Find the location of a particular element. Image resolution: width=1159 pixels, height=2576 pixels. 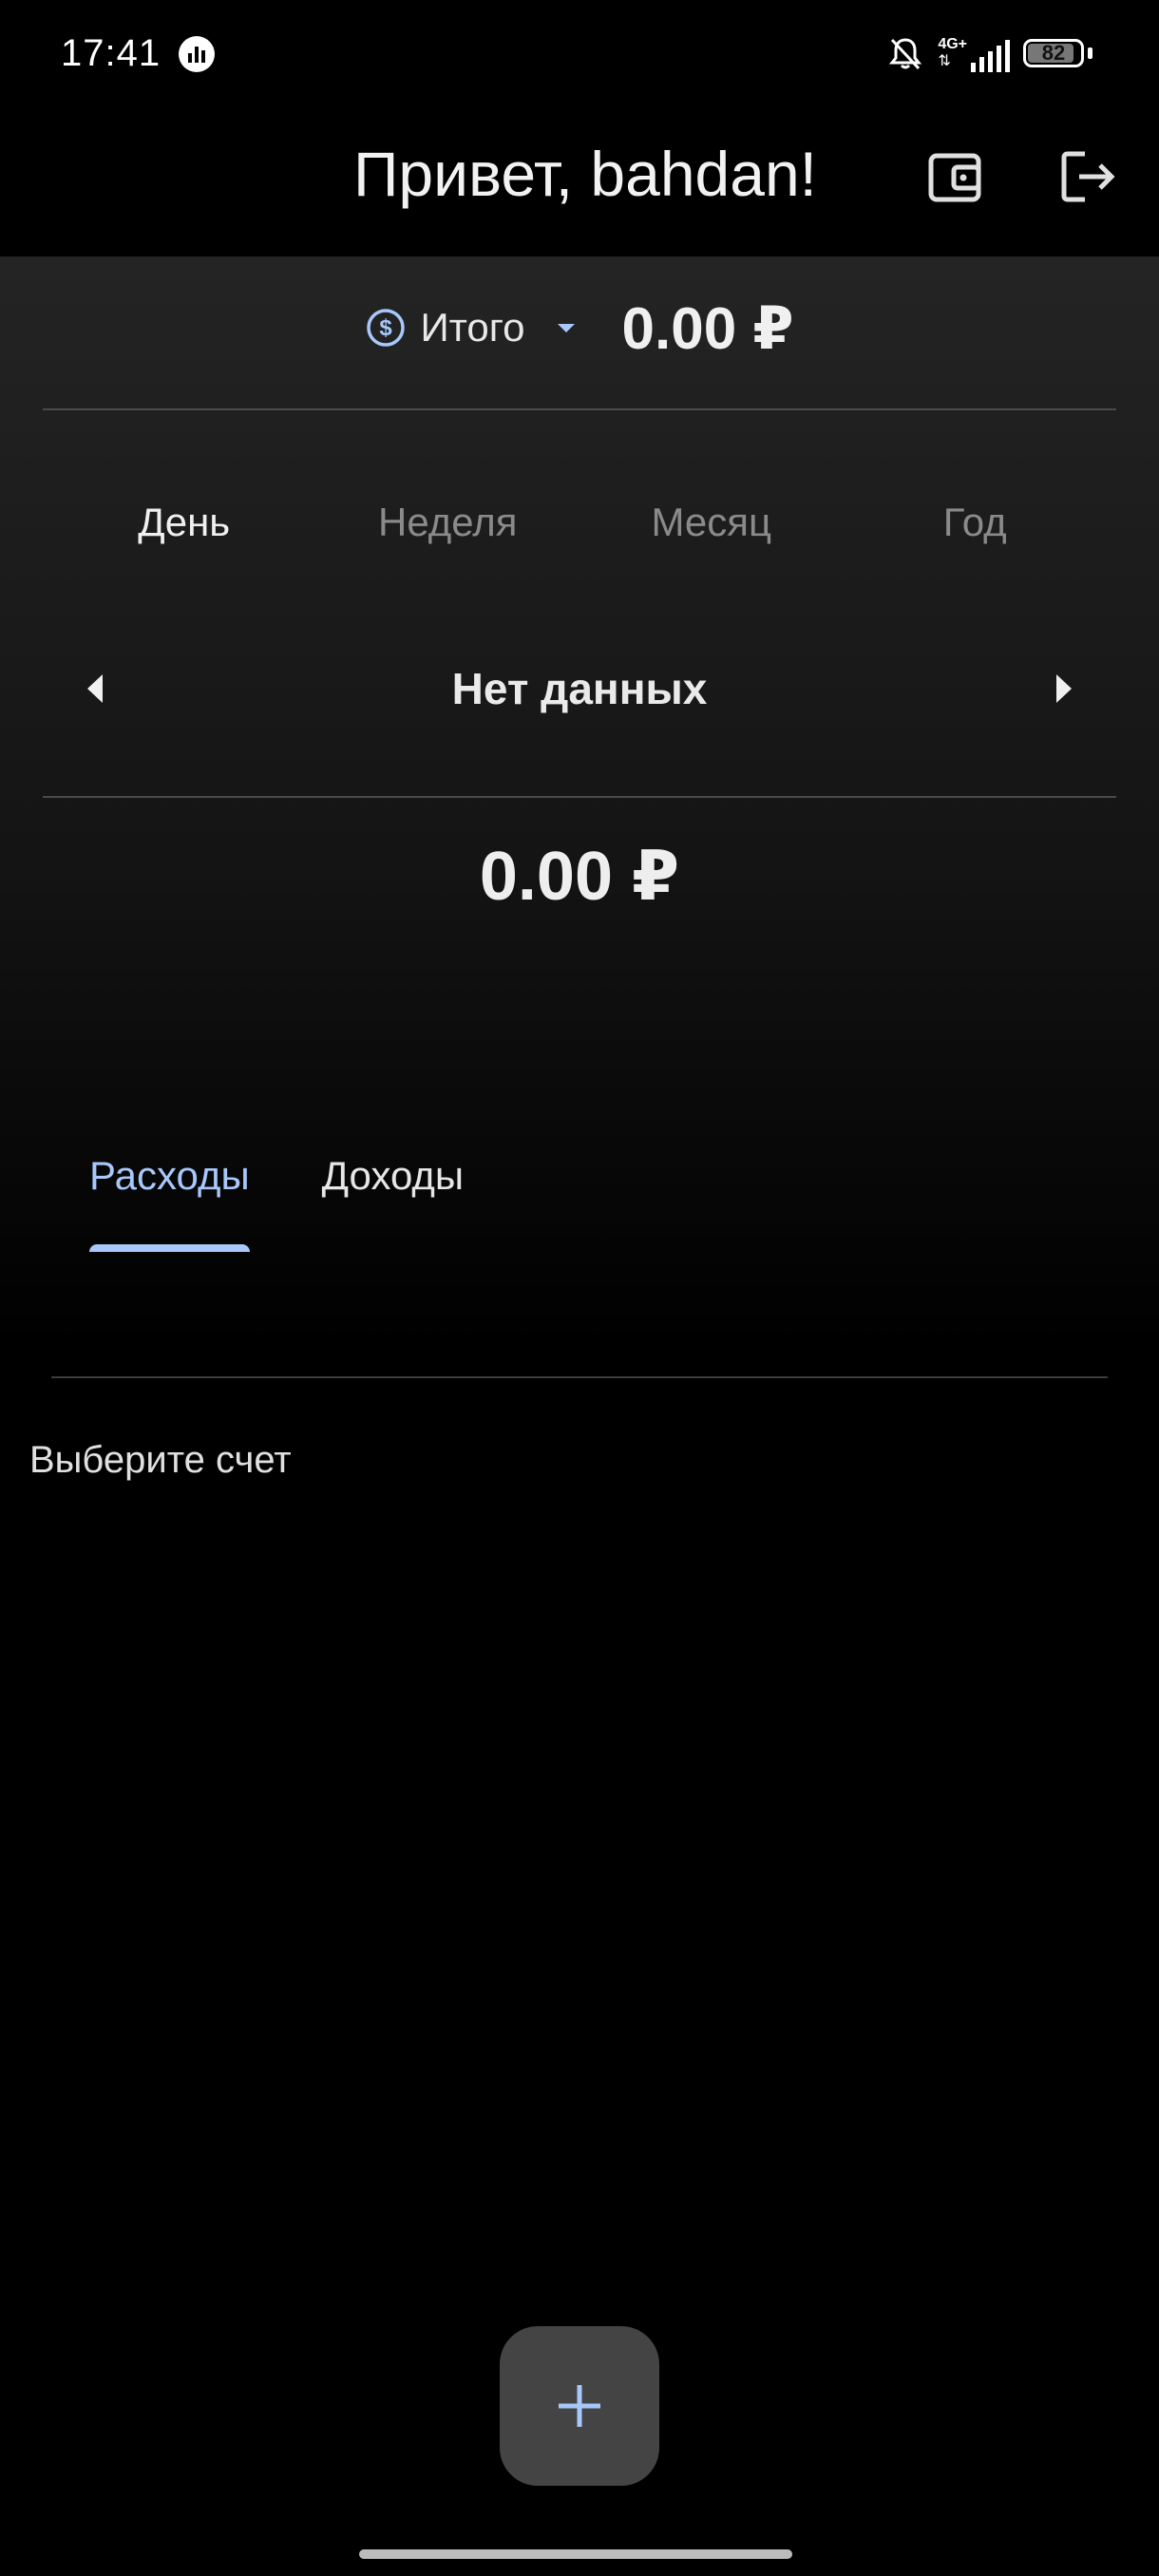

logout-icon is located at coordinates (1088, 176).